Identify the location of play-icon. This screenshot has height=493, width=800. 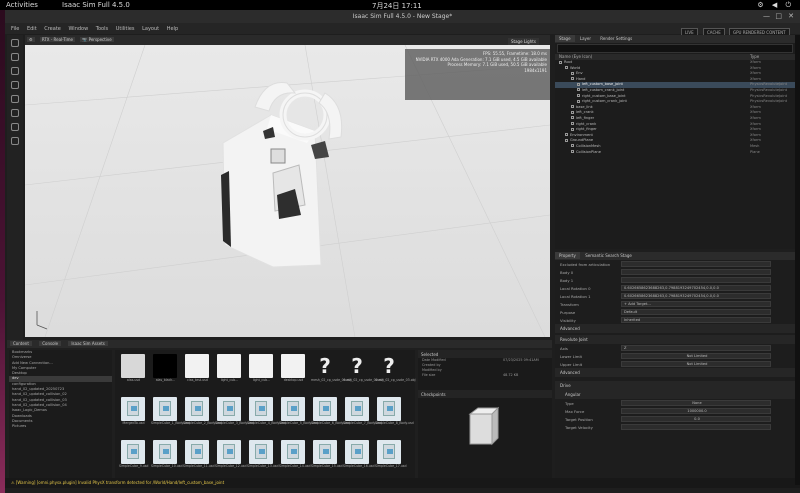
(15, 113).